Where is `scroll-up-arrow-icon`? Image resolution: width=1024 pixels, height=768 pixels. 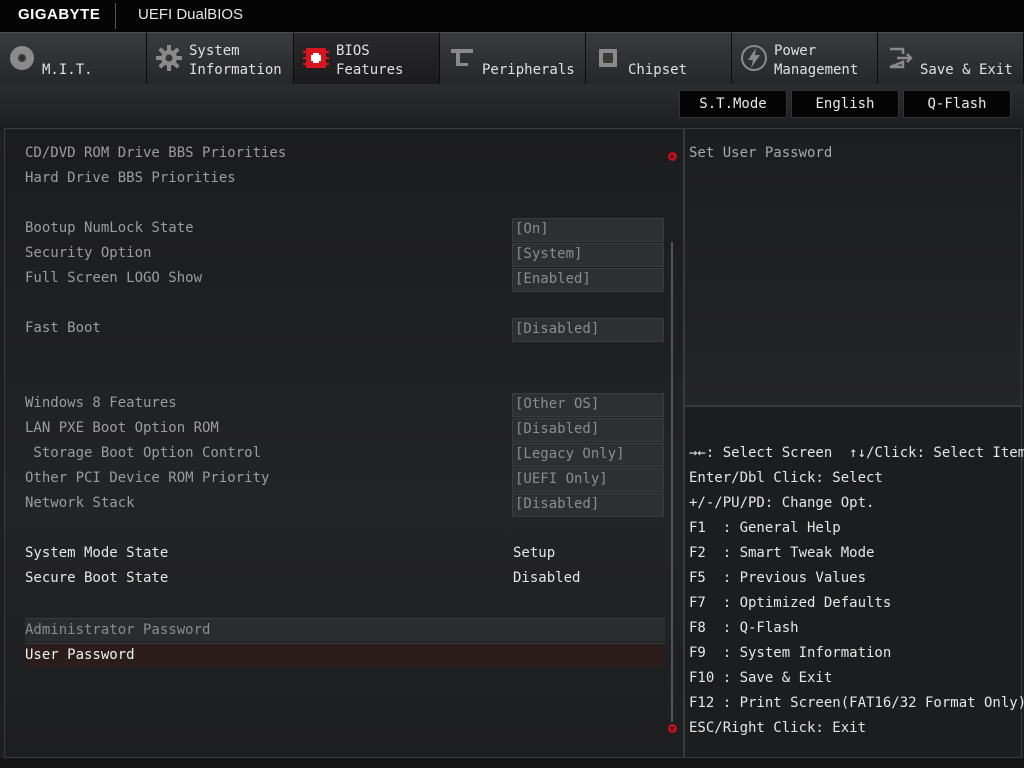
scroll-up-arrow-icon is located at coordinates (672, 156).